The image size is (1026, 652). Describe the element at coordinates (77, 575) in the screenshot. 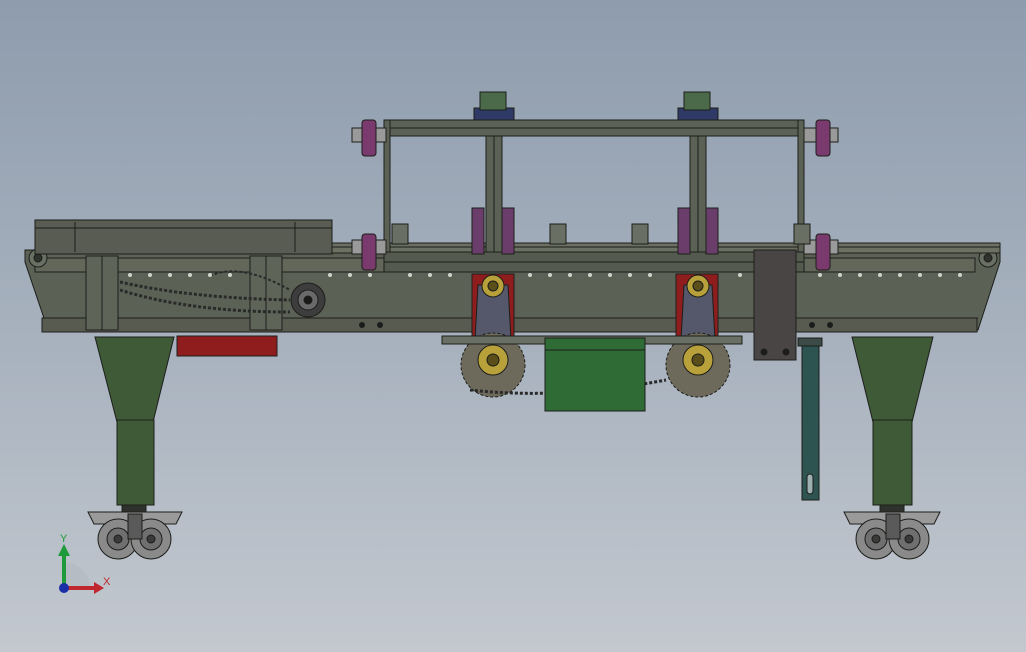

I see `triad-arc` at that location.